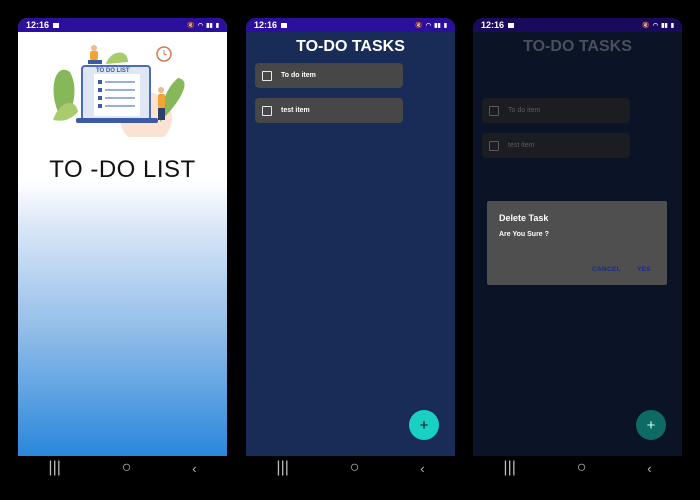  Describe the element at coordinates (524, 234) in the screenshot. I see `dialog-message: Are You Sure ?` at that location.